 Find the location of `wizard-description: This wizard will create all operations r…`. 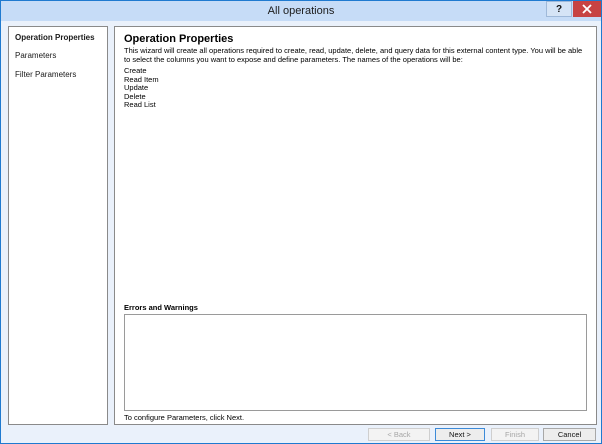

wizard-description: This wizard will create all operations r… is located at coordinates (353, 55).